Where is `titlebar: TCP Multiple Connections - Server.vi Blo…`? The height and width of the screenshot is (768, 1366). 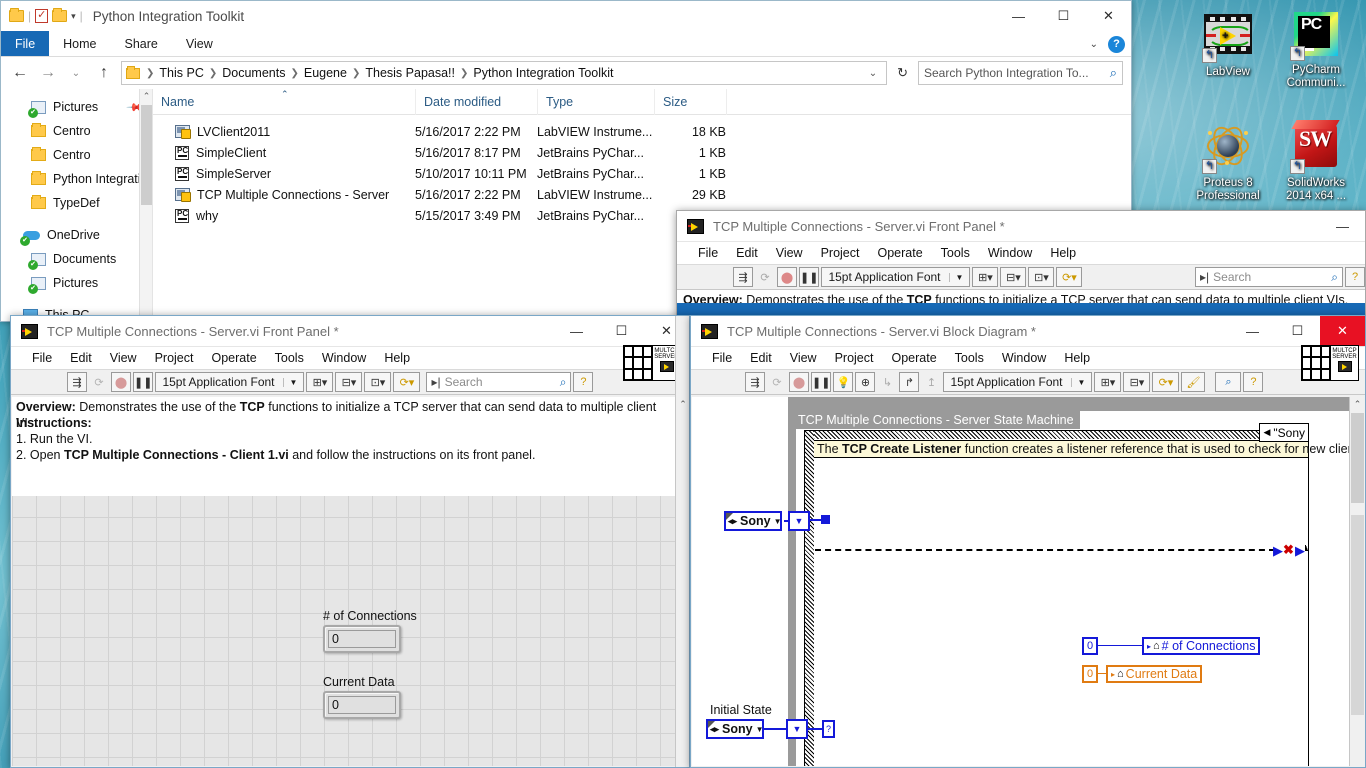
titlebar: TCP Multiple Connections - Server.vi Blo… is located at coordinates (1028, 331).